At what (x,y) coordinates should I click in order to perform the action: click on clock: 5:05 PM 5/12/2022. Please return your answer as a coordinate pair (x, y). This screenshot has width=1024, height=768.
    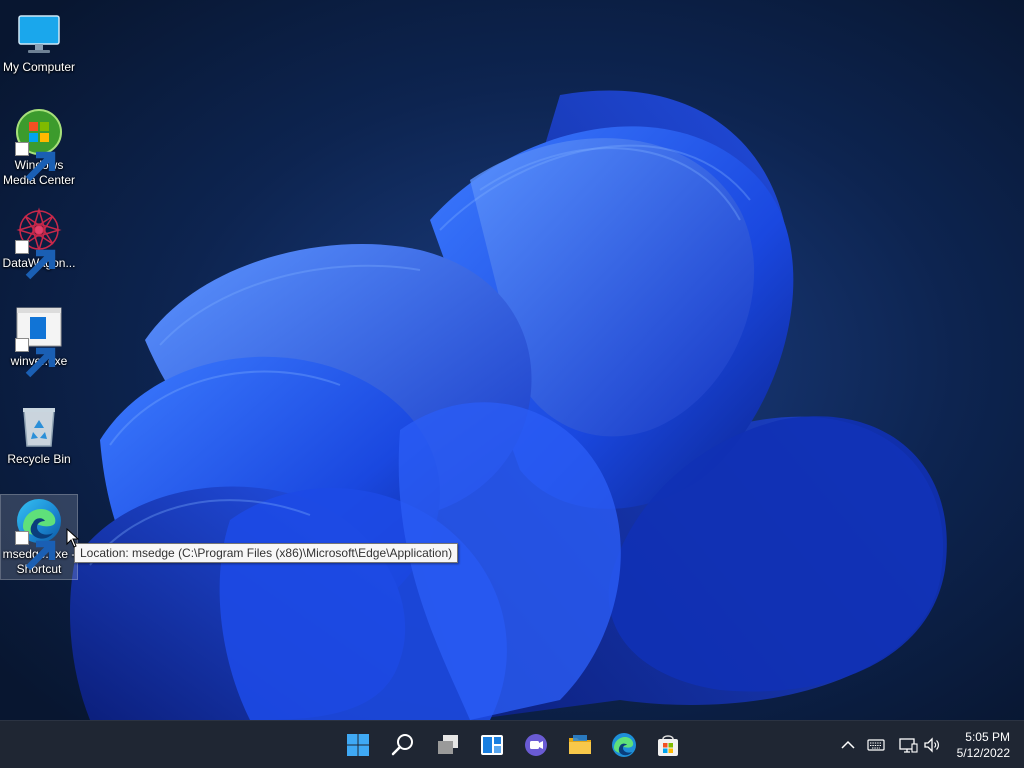
    Looking at the image, I should click on (983, 745).